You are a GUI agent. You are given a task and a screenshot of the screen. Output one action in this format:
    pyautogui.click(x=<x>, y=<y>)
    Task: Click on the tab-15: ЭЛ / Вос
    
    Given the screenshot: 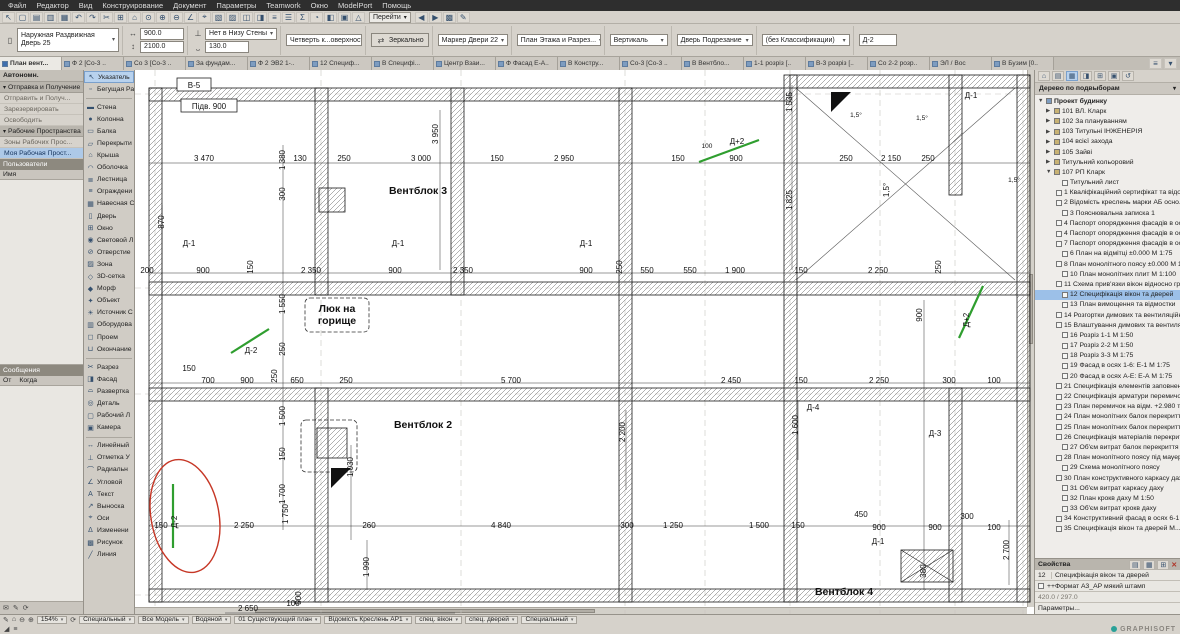 What is the action you would take?
    pyautogui.click(x=961, y=63)
    